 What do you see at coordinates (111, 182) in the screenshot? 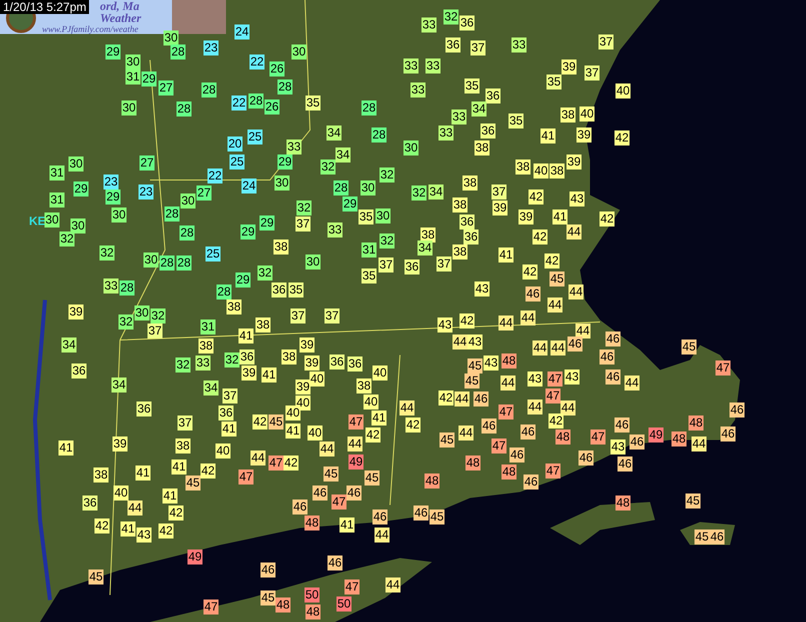
I see `temperature-label: 23` at bounding box center [111, 182].